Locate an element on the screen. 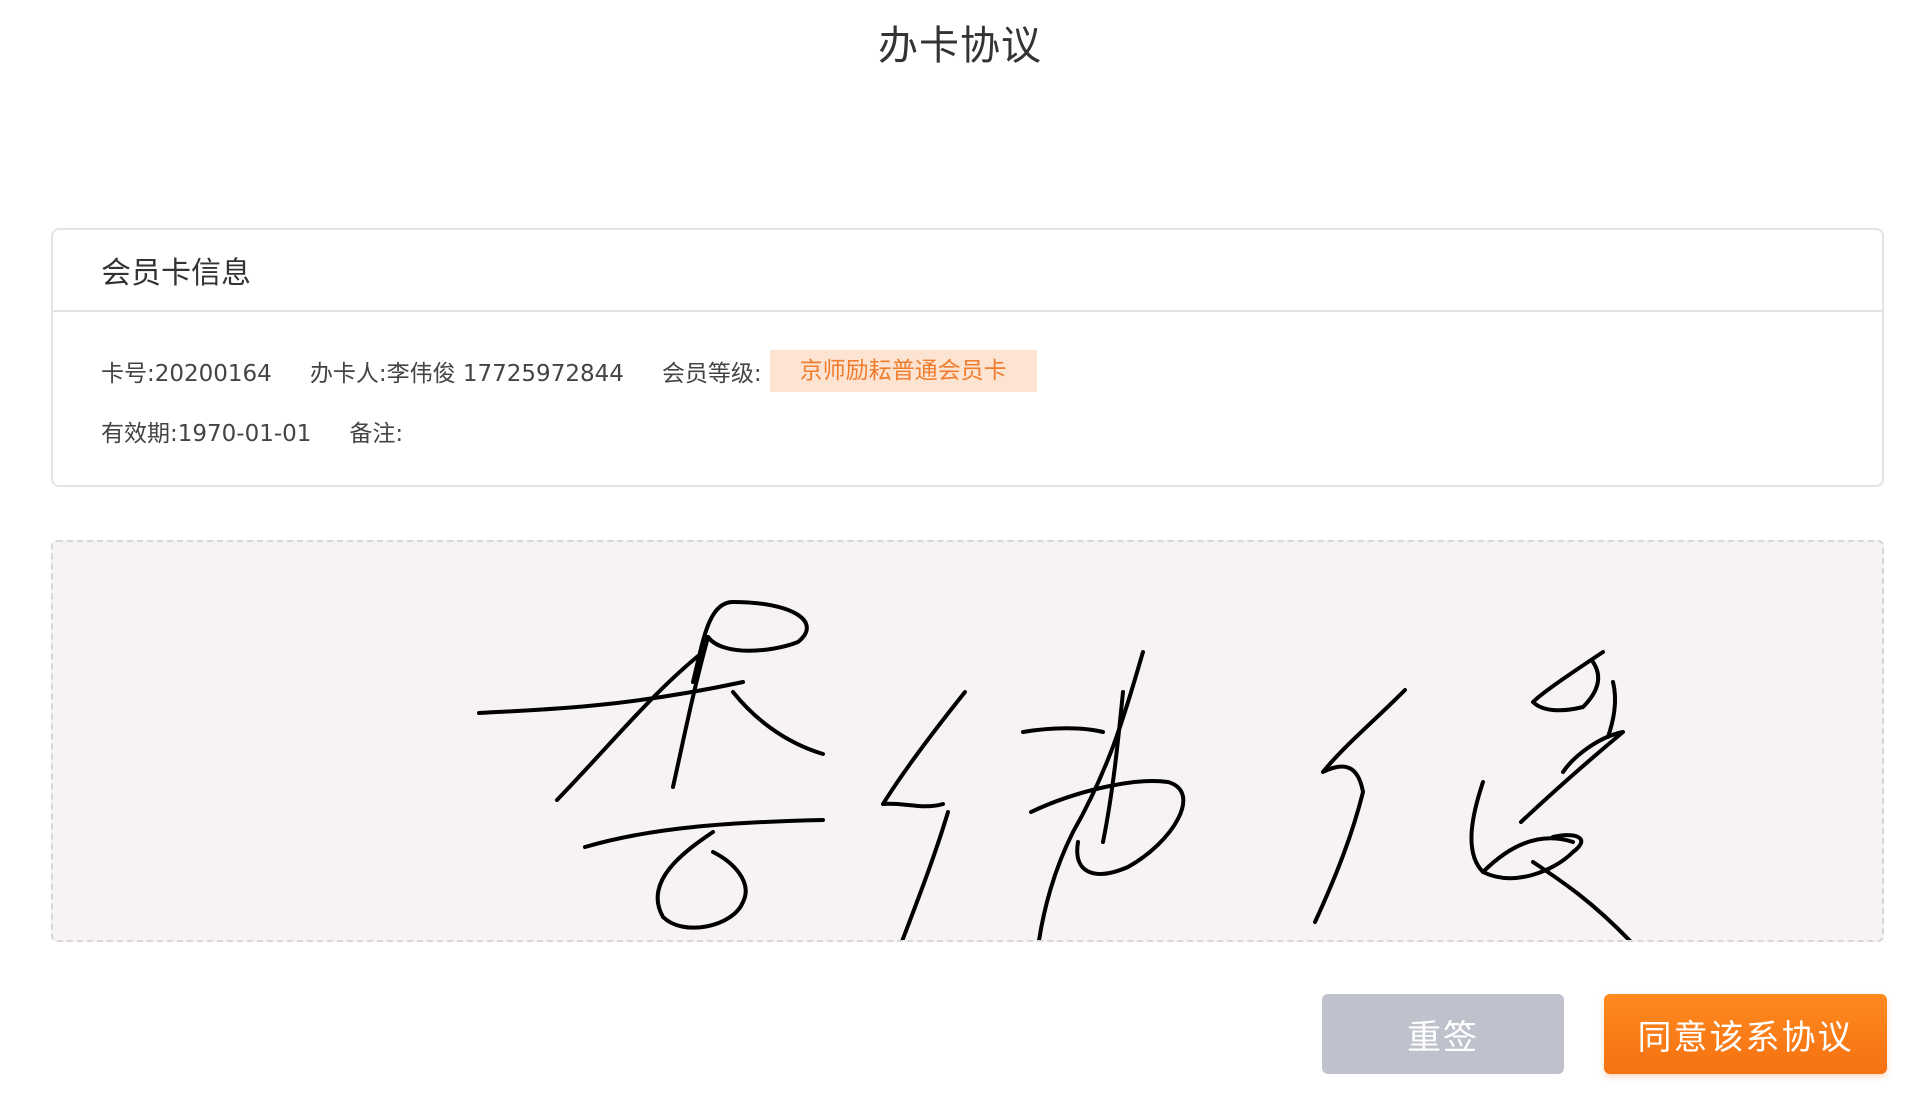  agree-button: 同意该系协议 is located at coordinates (1745, 1034).